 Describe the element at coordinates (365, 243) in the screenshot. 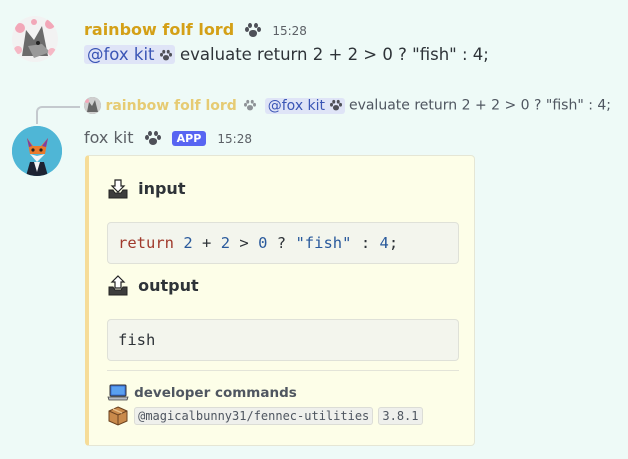

I see `code-operator: :` at that location.